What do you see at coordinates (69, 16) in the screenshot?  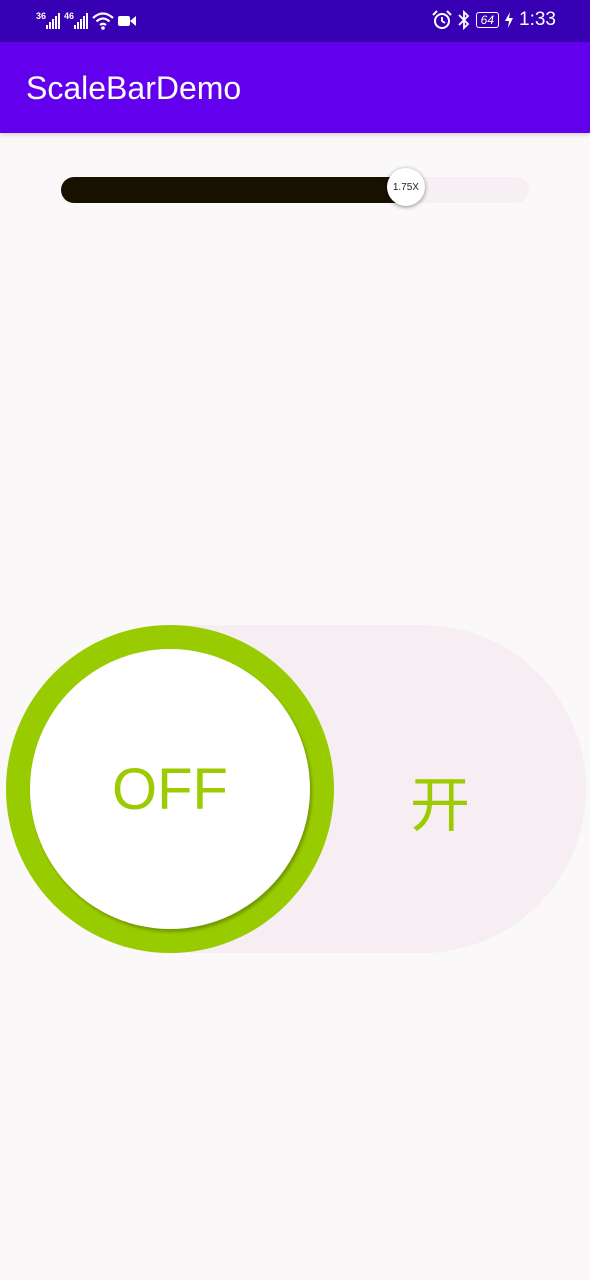 I see `signal-2-tag: 46` at bounding box center [69, 16].